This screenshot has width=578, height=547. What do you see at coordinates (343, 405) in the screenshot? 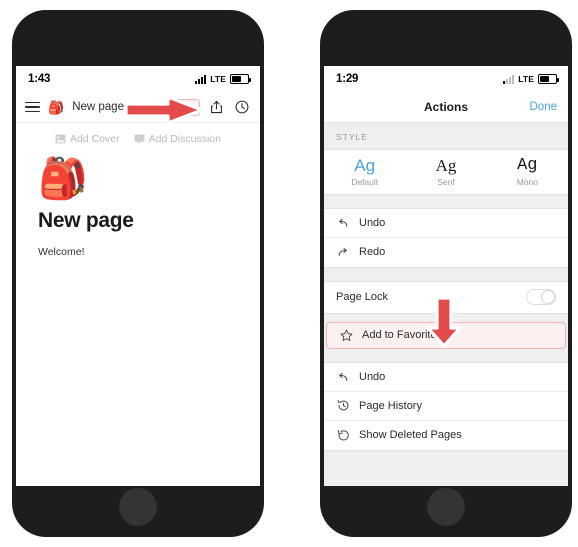
I see `clock-rewind-icon` at bounding box center [343, 405].